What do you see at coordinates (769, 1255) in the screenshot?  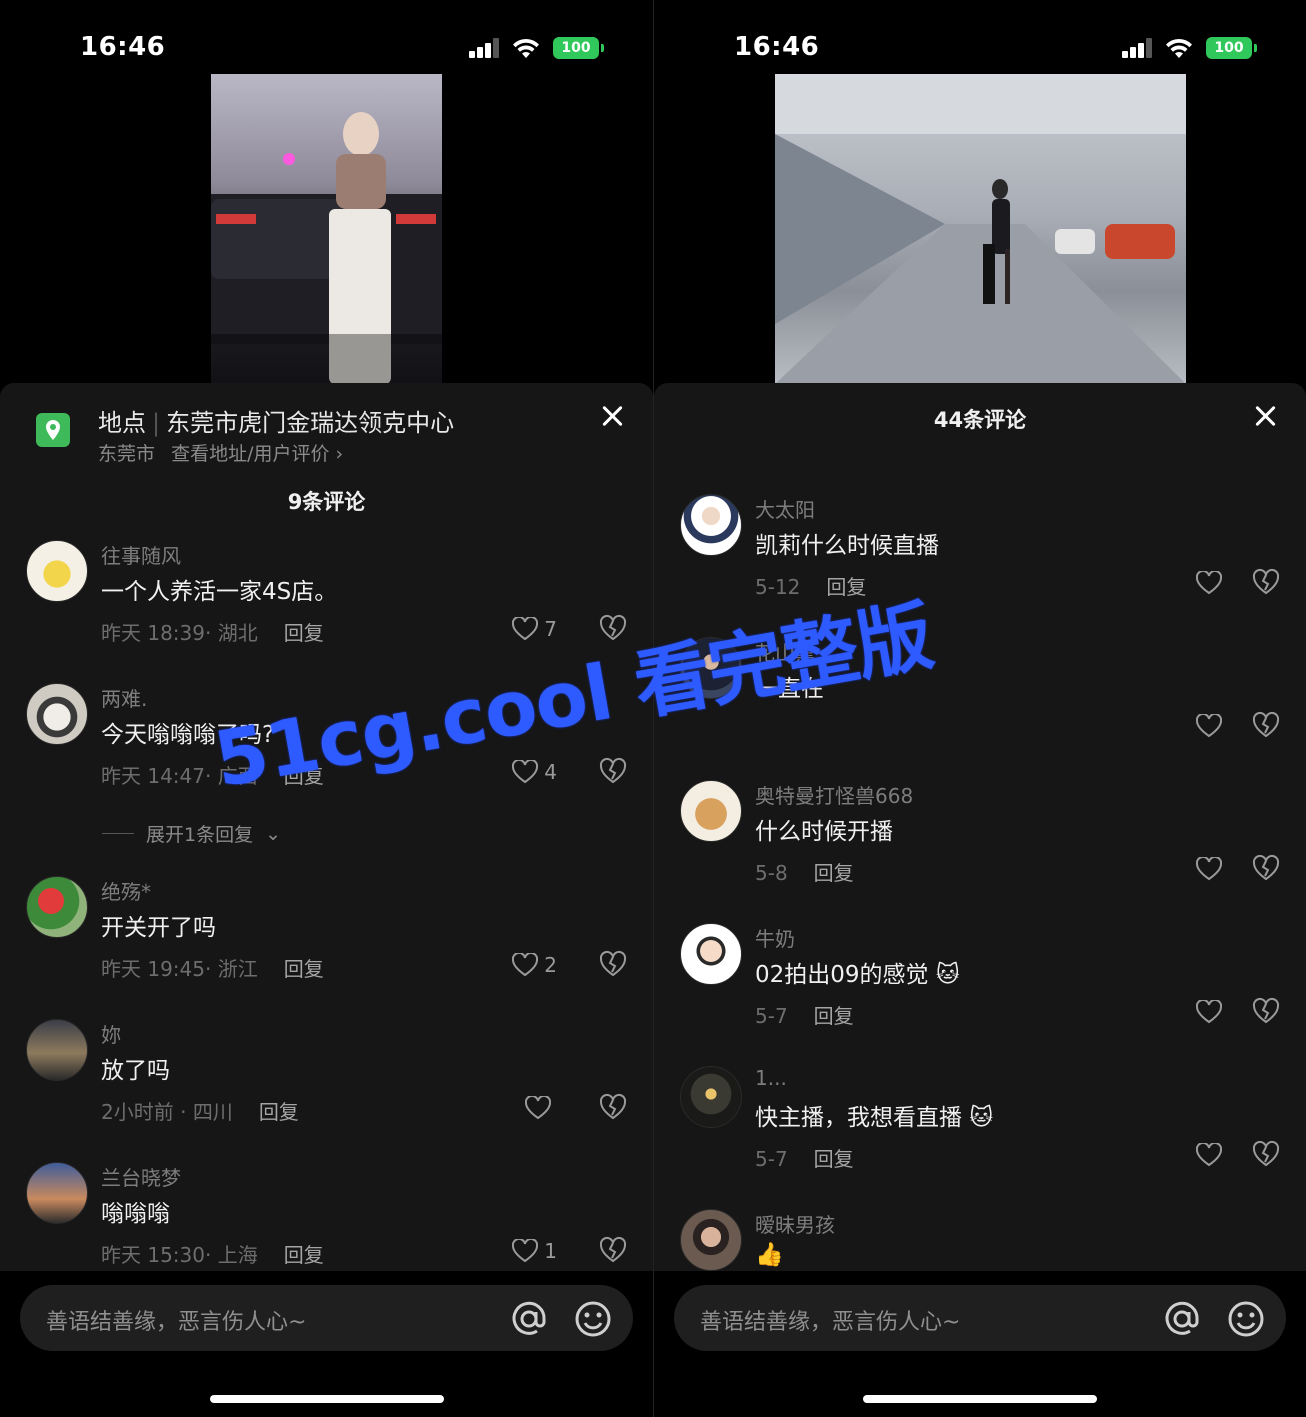 I see `thumbs-up-emoji-icon: 👍` at bounding box center [769, 1255].